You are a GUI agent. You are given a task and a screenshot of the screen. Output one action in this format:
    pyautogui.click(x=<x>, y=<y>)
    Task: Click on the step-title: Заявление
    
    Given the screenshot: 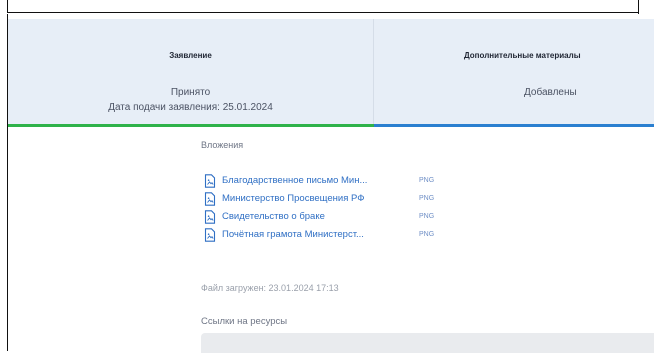 What is the action you would take?
    pyautogui.click(x=190, y=55)
    